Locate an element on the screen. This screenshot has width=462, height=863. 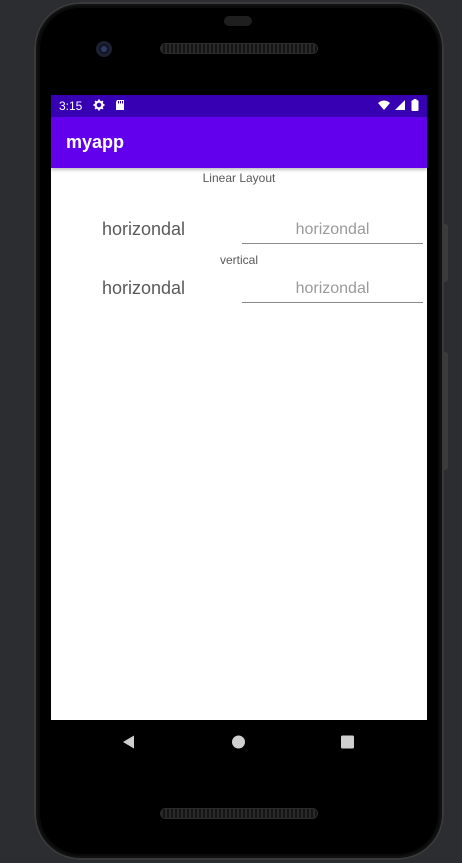
power-button is located at coordinates (445, 253).